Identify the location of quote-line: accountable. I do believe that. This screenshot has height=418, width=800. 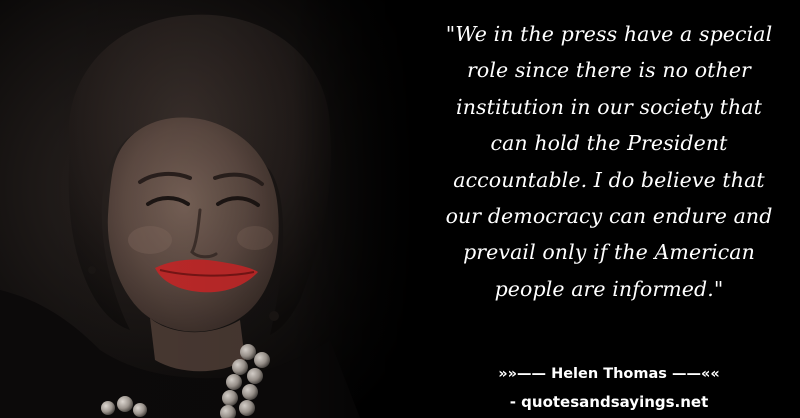
(609, 179).